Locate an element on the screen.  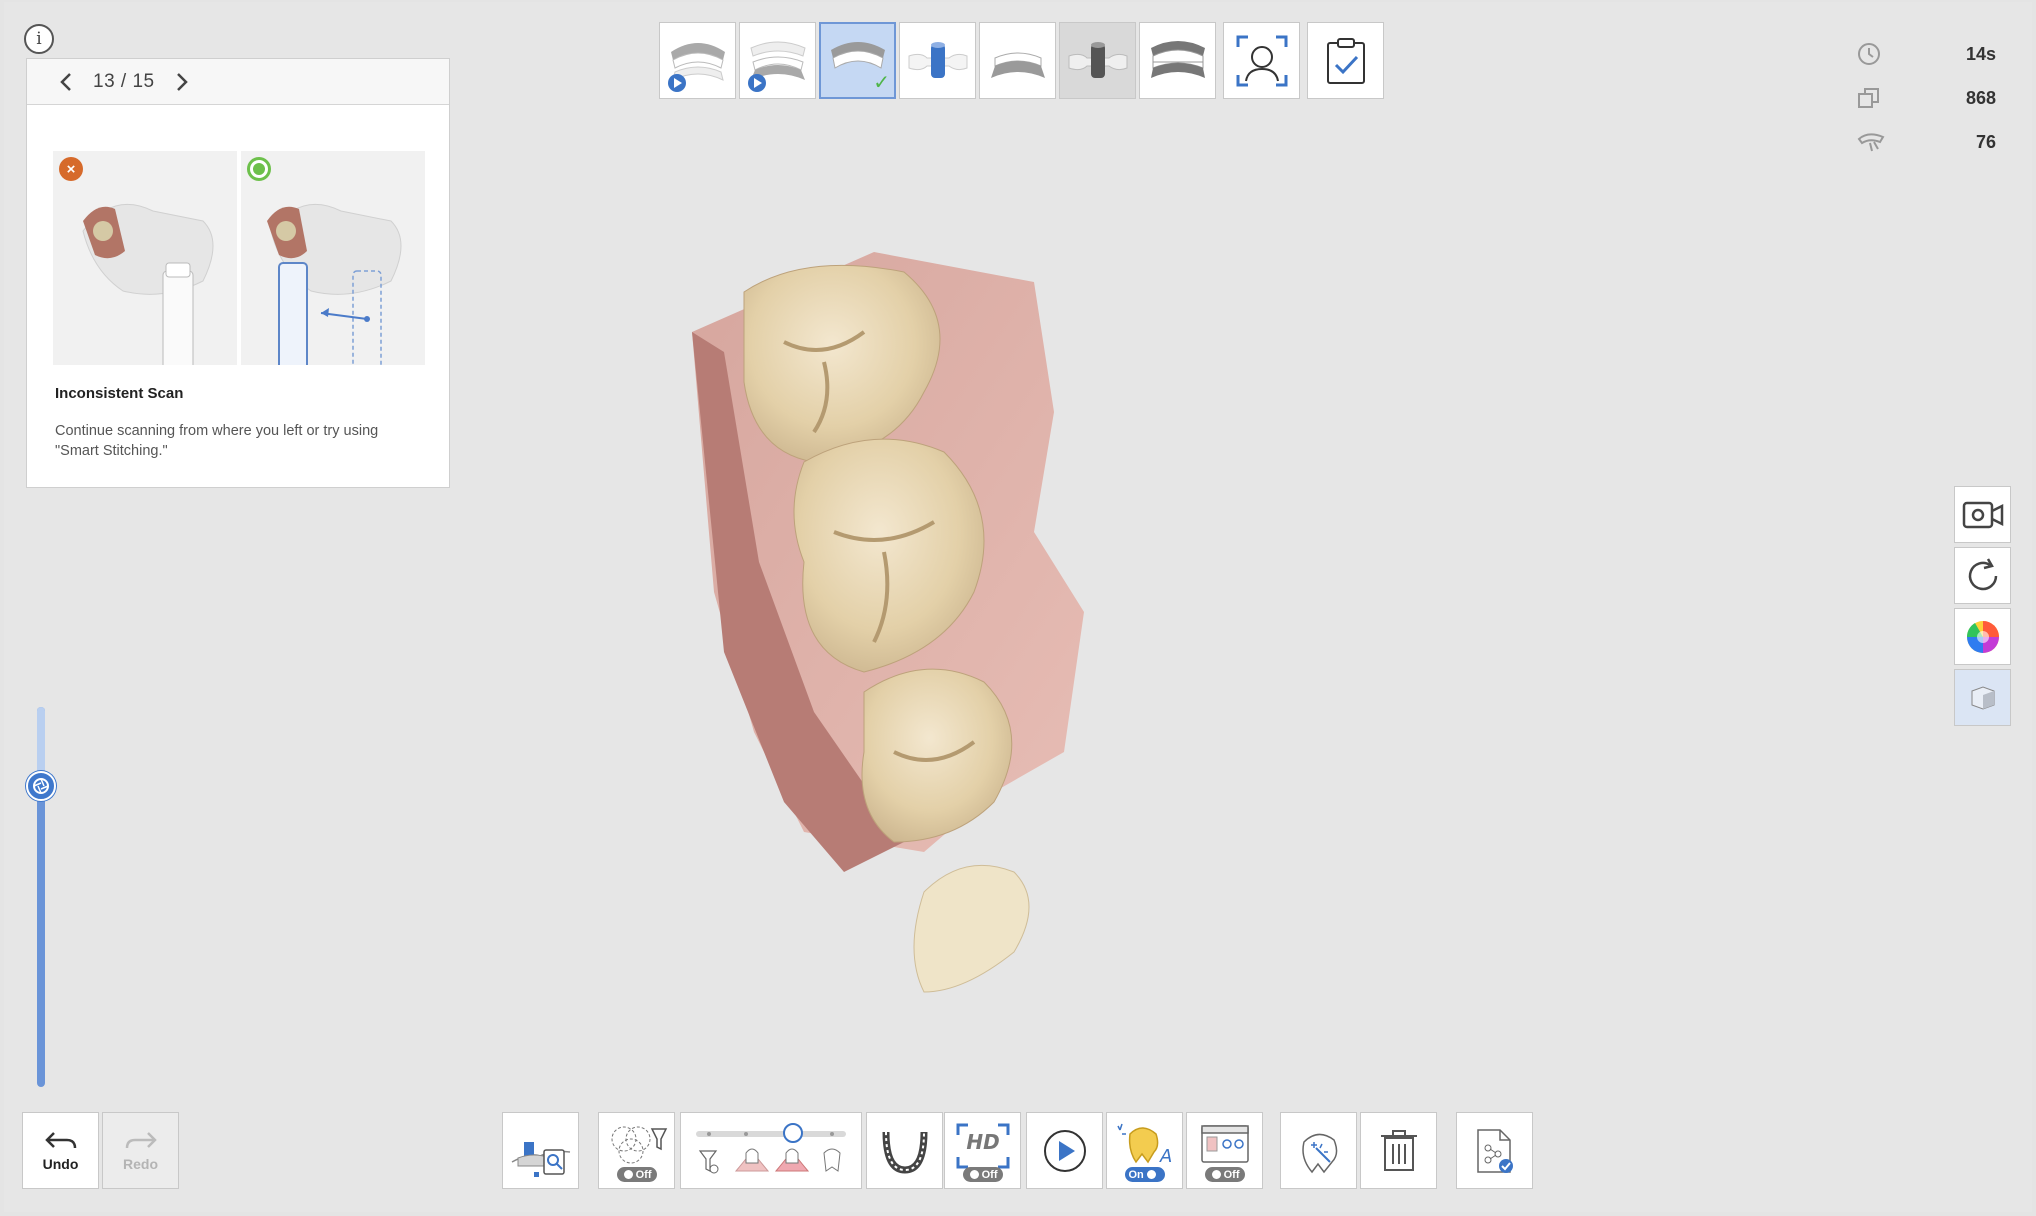
scan-depth-slider is located at coordinates (41, 897).